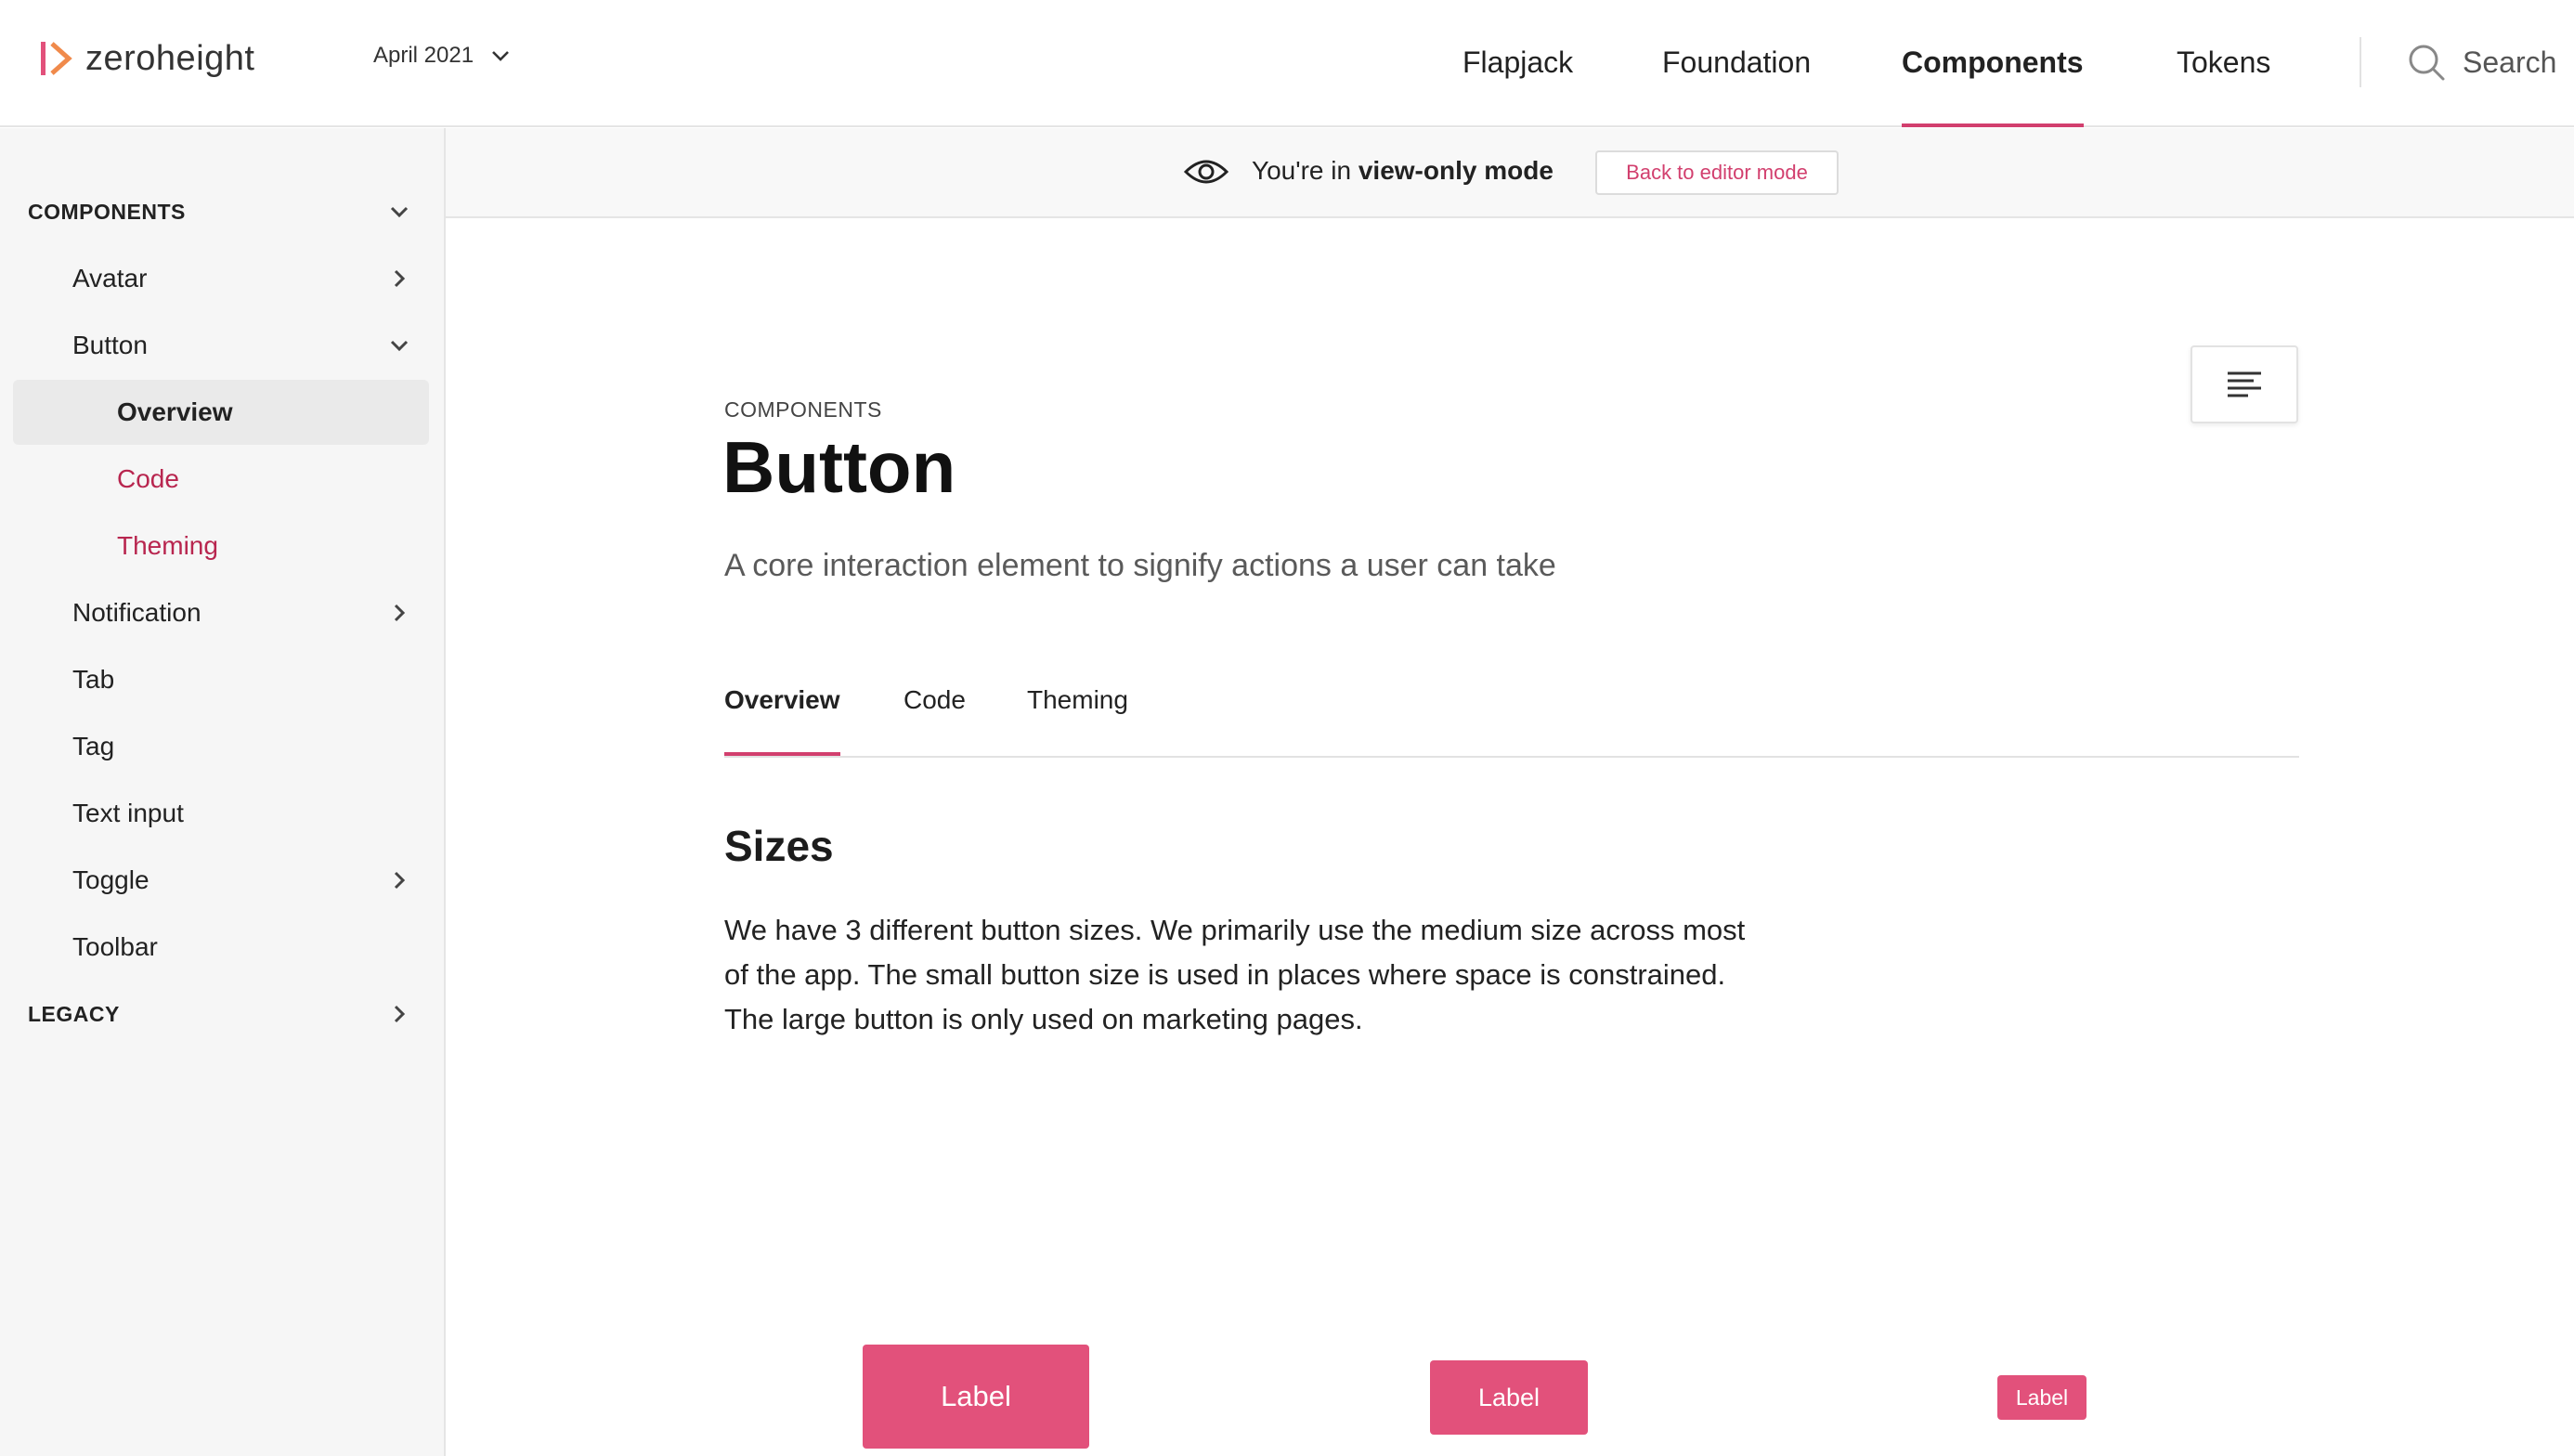 This screenshot has height=1456, width=2574. What do you see at coordinates (221, 880) in the screenshot?
I see `sidebar-item-toggle: Toggle` at bounding box center [221, 880].